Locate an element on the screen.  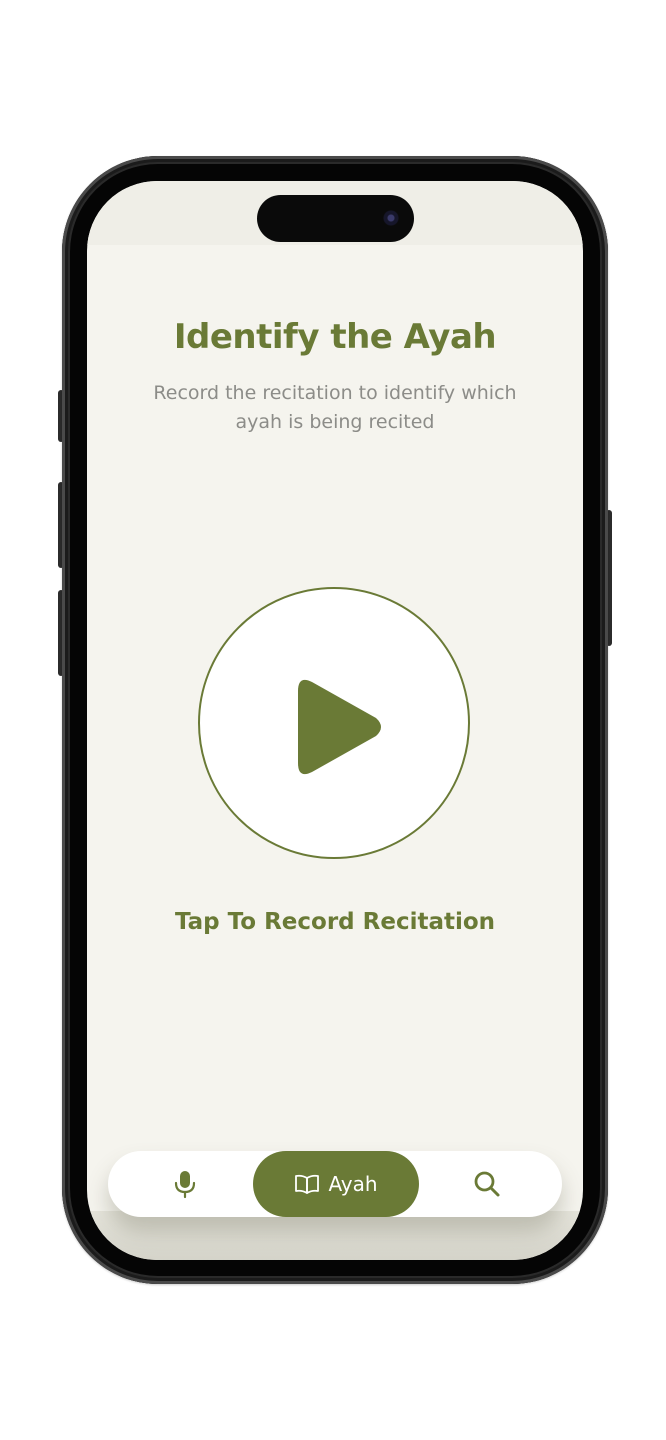
home-indicator-area is located at coordinates (335, 1235).